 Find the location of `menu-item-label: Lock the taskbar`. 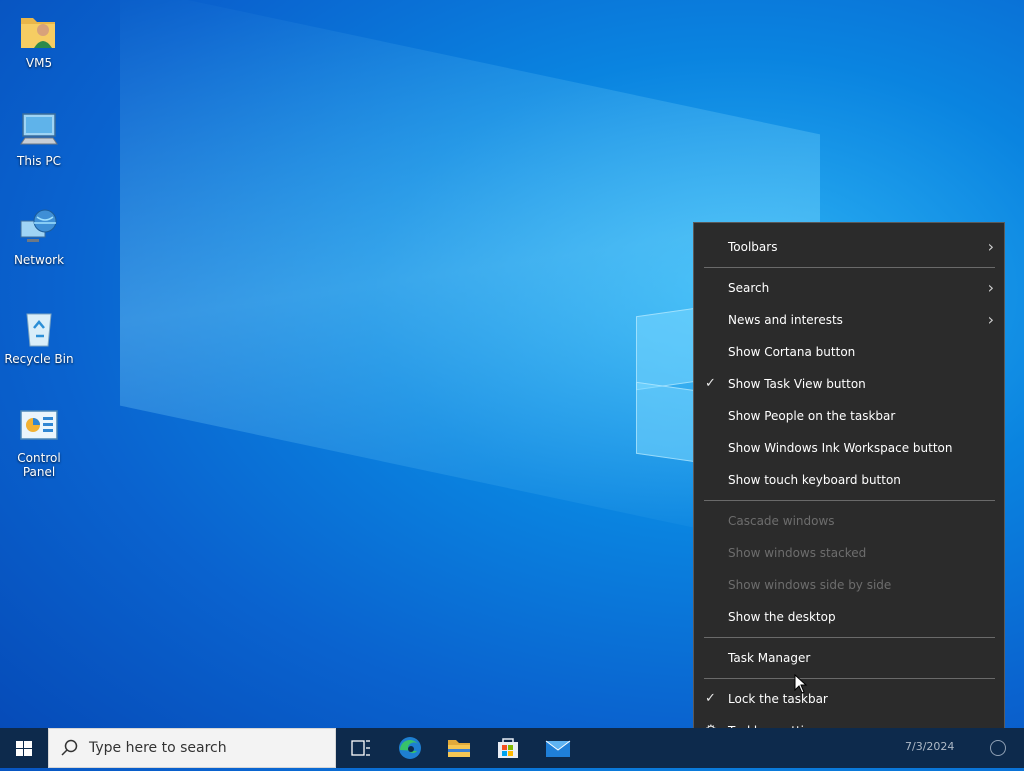

menu-item-label: Lock the taskbar is located at coordinates (778, 699).